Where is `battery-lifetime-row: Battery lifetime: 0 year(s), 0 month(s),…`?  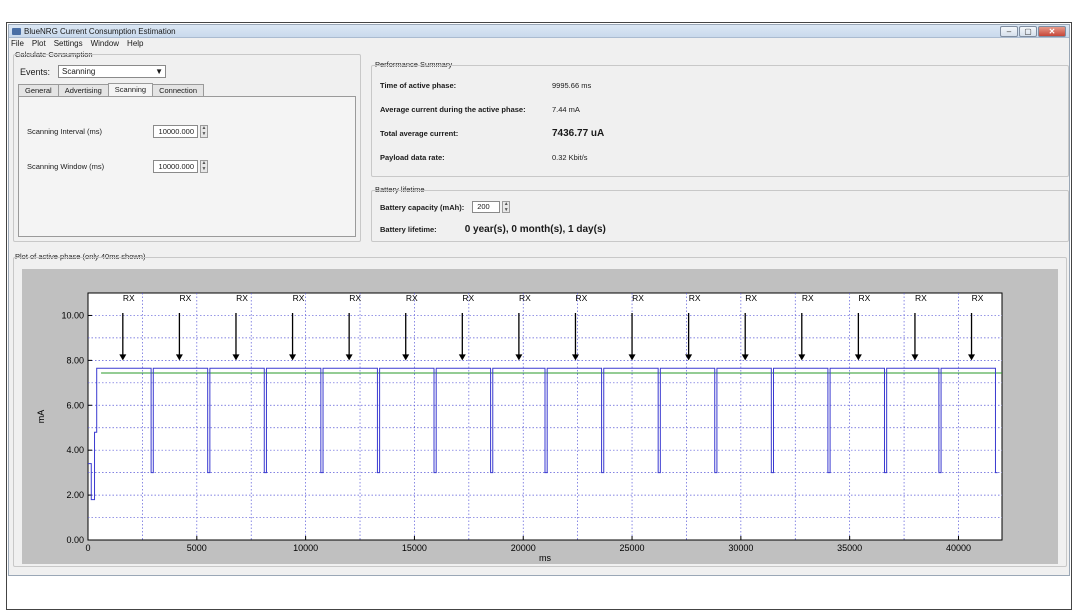 battery-lifetime-row: Battery lifetime: 0 year(s), 0 month(s),… is located at coordinates (493, 229).